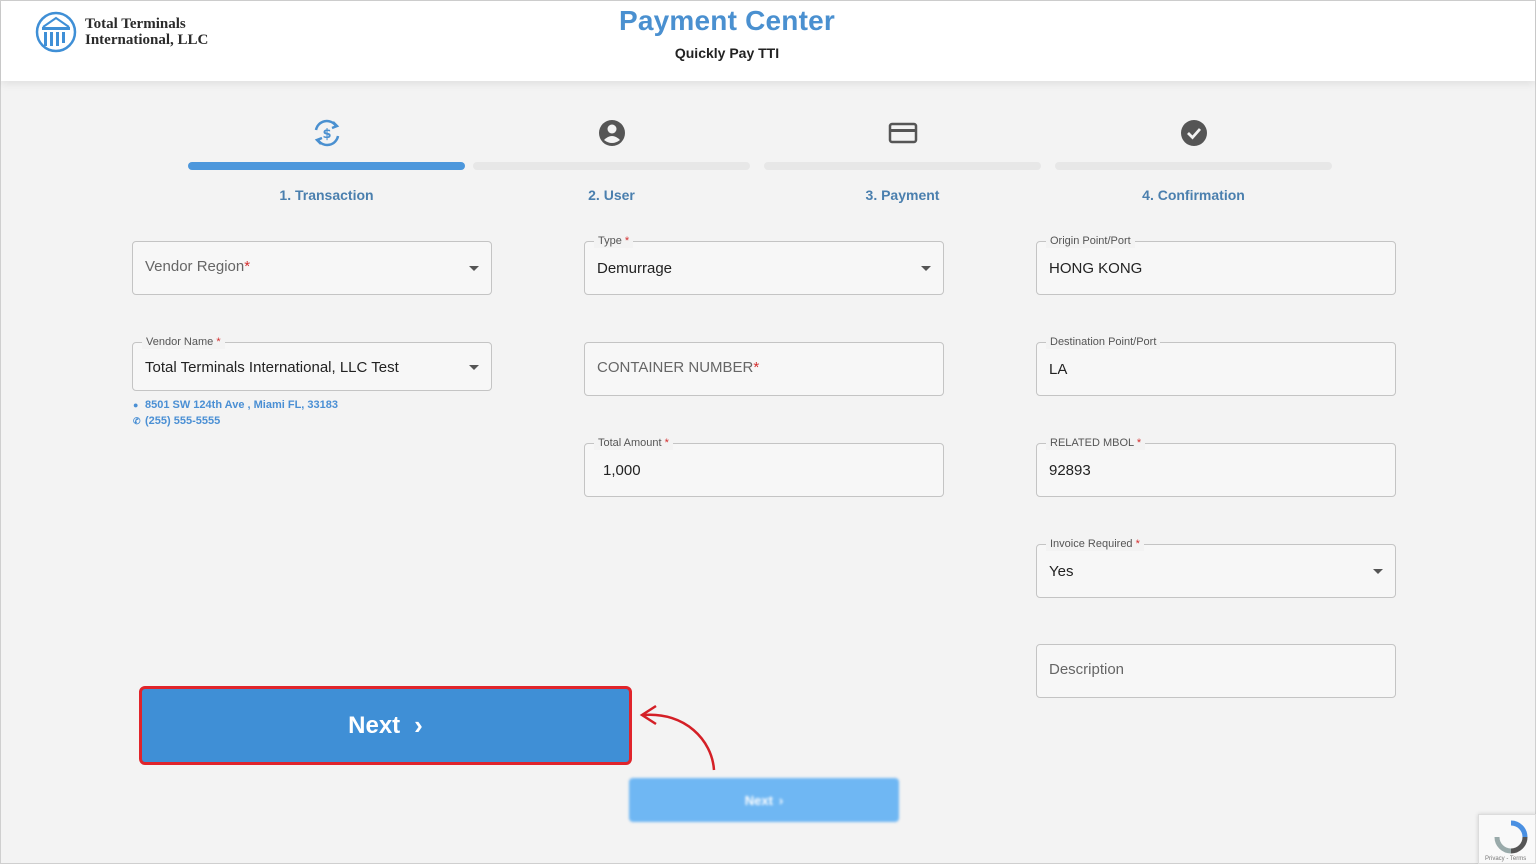 Image resolution: width=1536 pixels, height=864 pixels. Describe the element at coordinates (764, 466) in the screenshot. I see `total-amount-input: Total Amount * 1,000` at that location.